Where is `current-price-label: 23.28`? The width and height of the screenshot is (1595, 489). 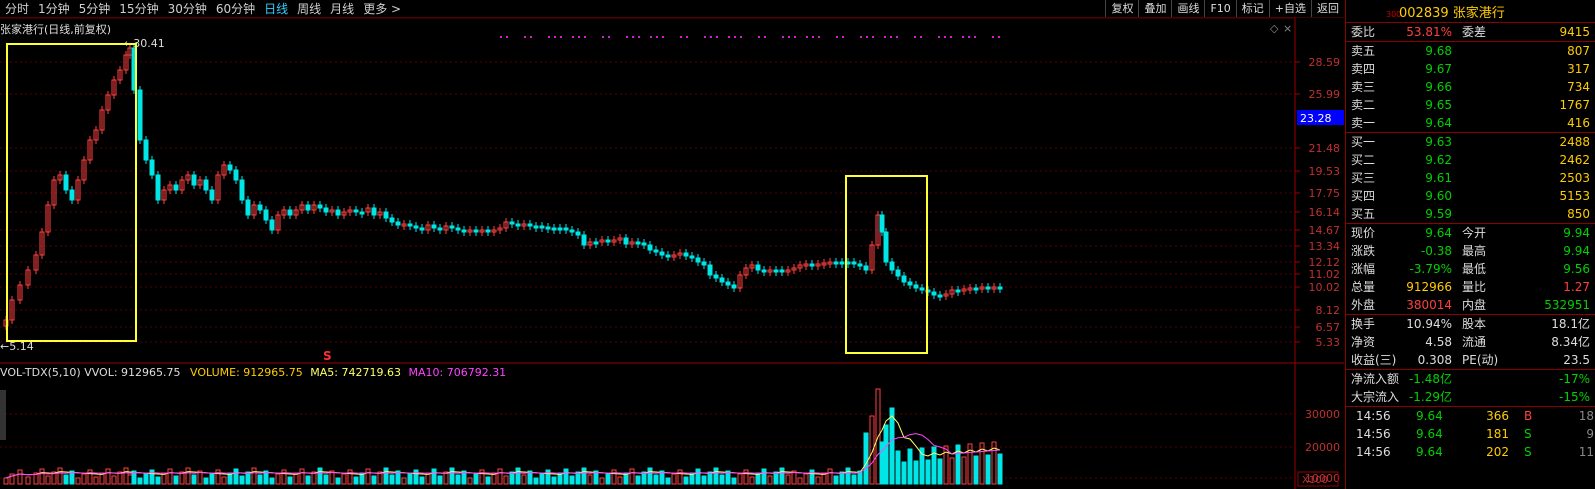
current-price-label: 23.28 is located at coordinates (1316, 118).